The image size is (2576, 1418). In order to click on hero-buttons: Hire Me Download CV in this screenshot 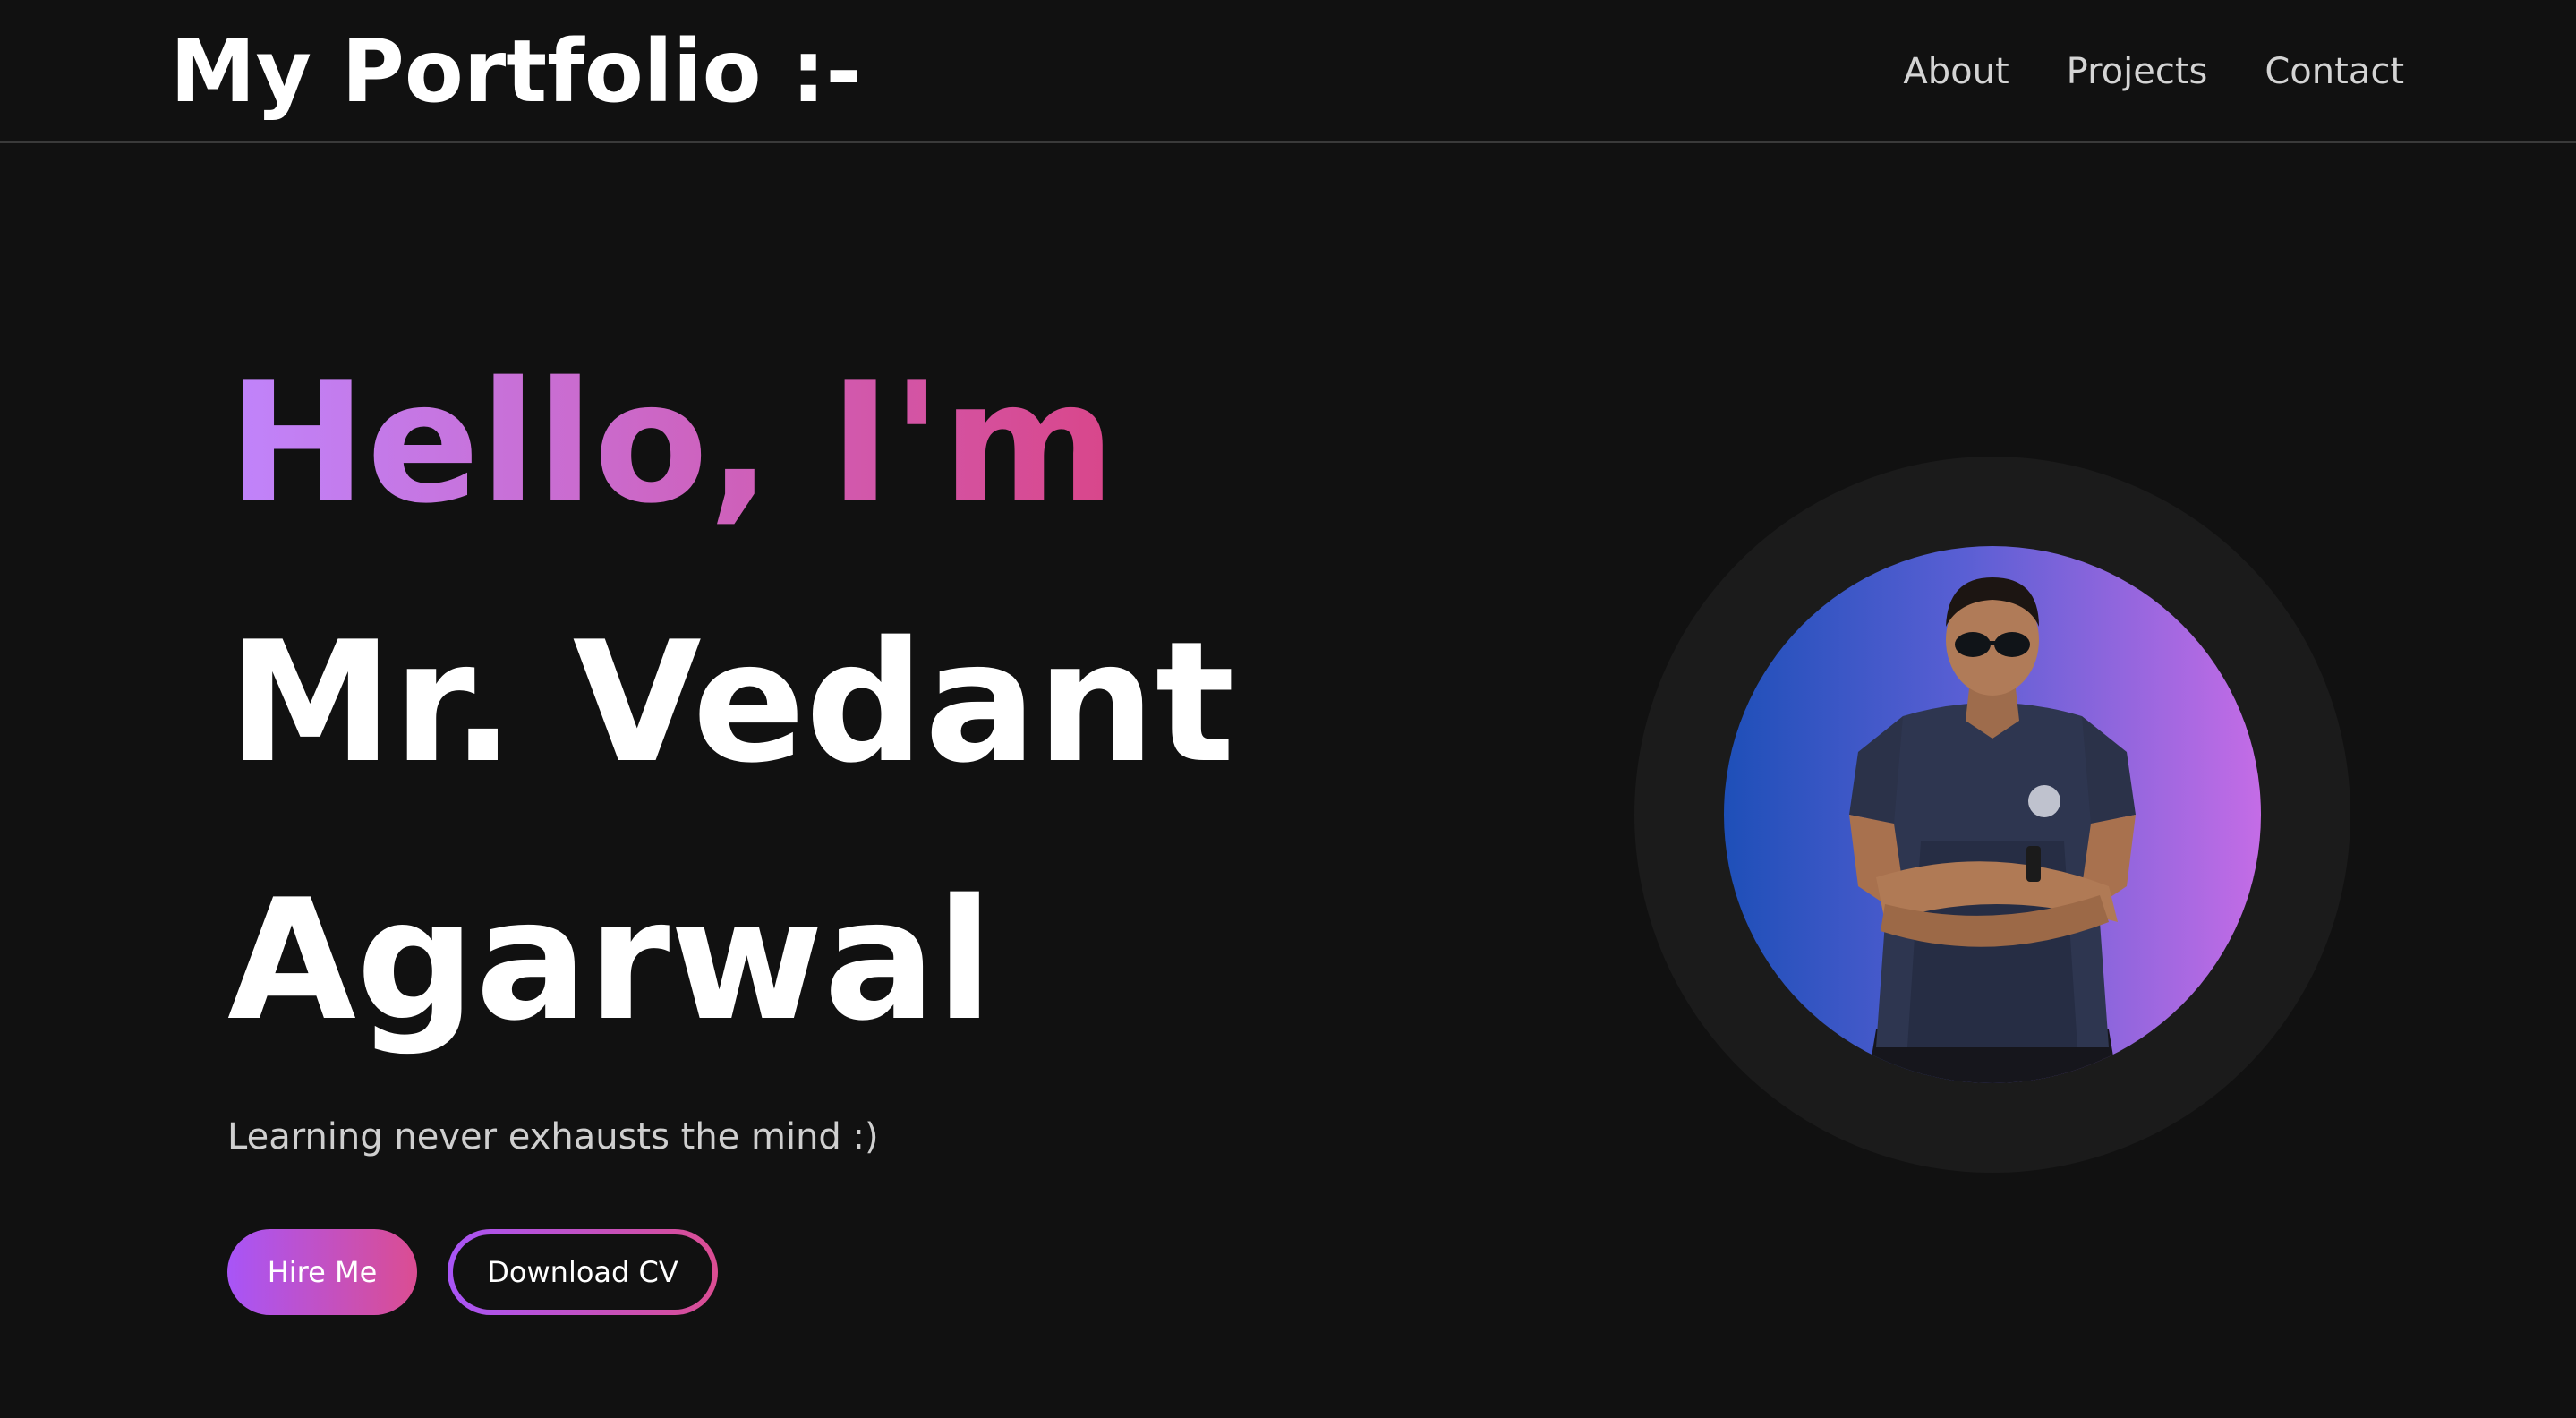, I will do `click(472, 1272)`.